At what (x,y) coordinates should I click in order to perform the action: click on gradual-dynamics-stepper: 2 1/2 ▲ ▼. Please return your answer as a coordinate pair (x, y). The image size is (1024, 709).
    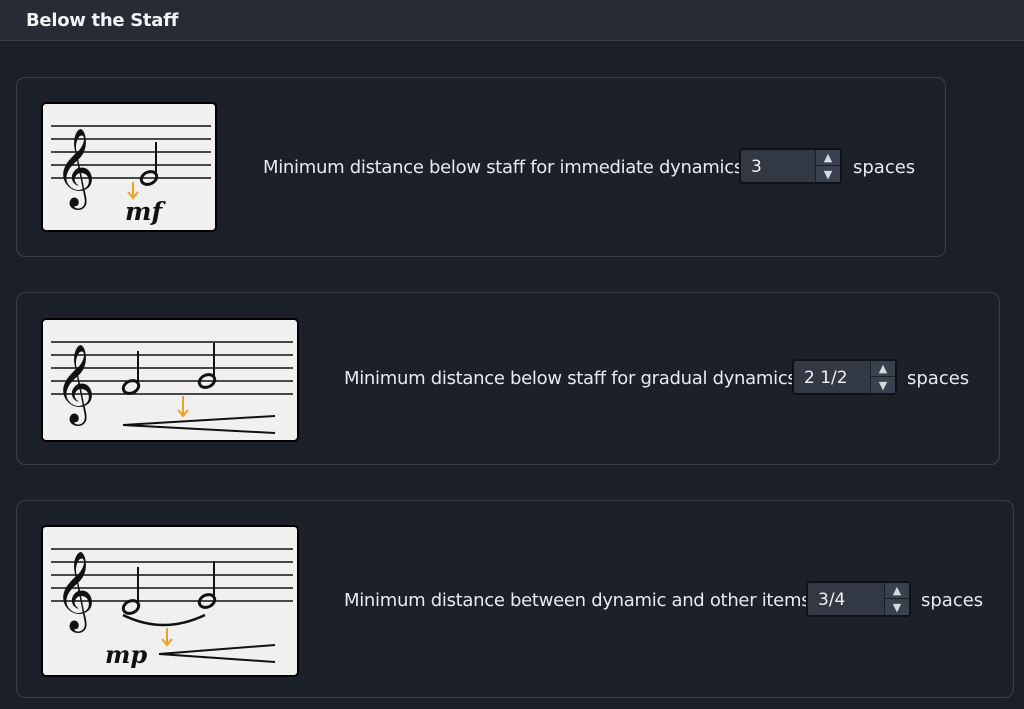
    Looking at the image, I should click on (844, 377).